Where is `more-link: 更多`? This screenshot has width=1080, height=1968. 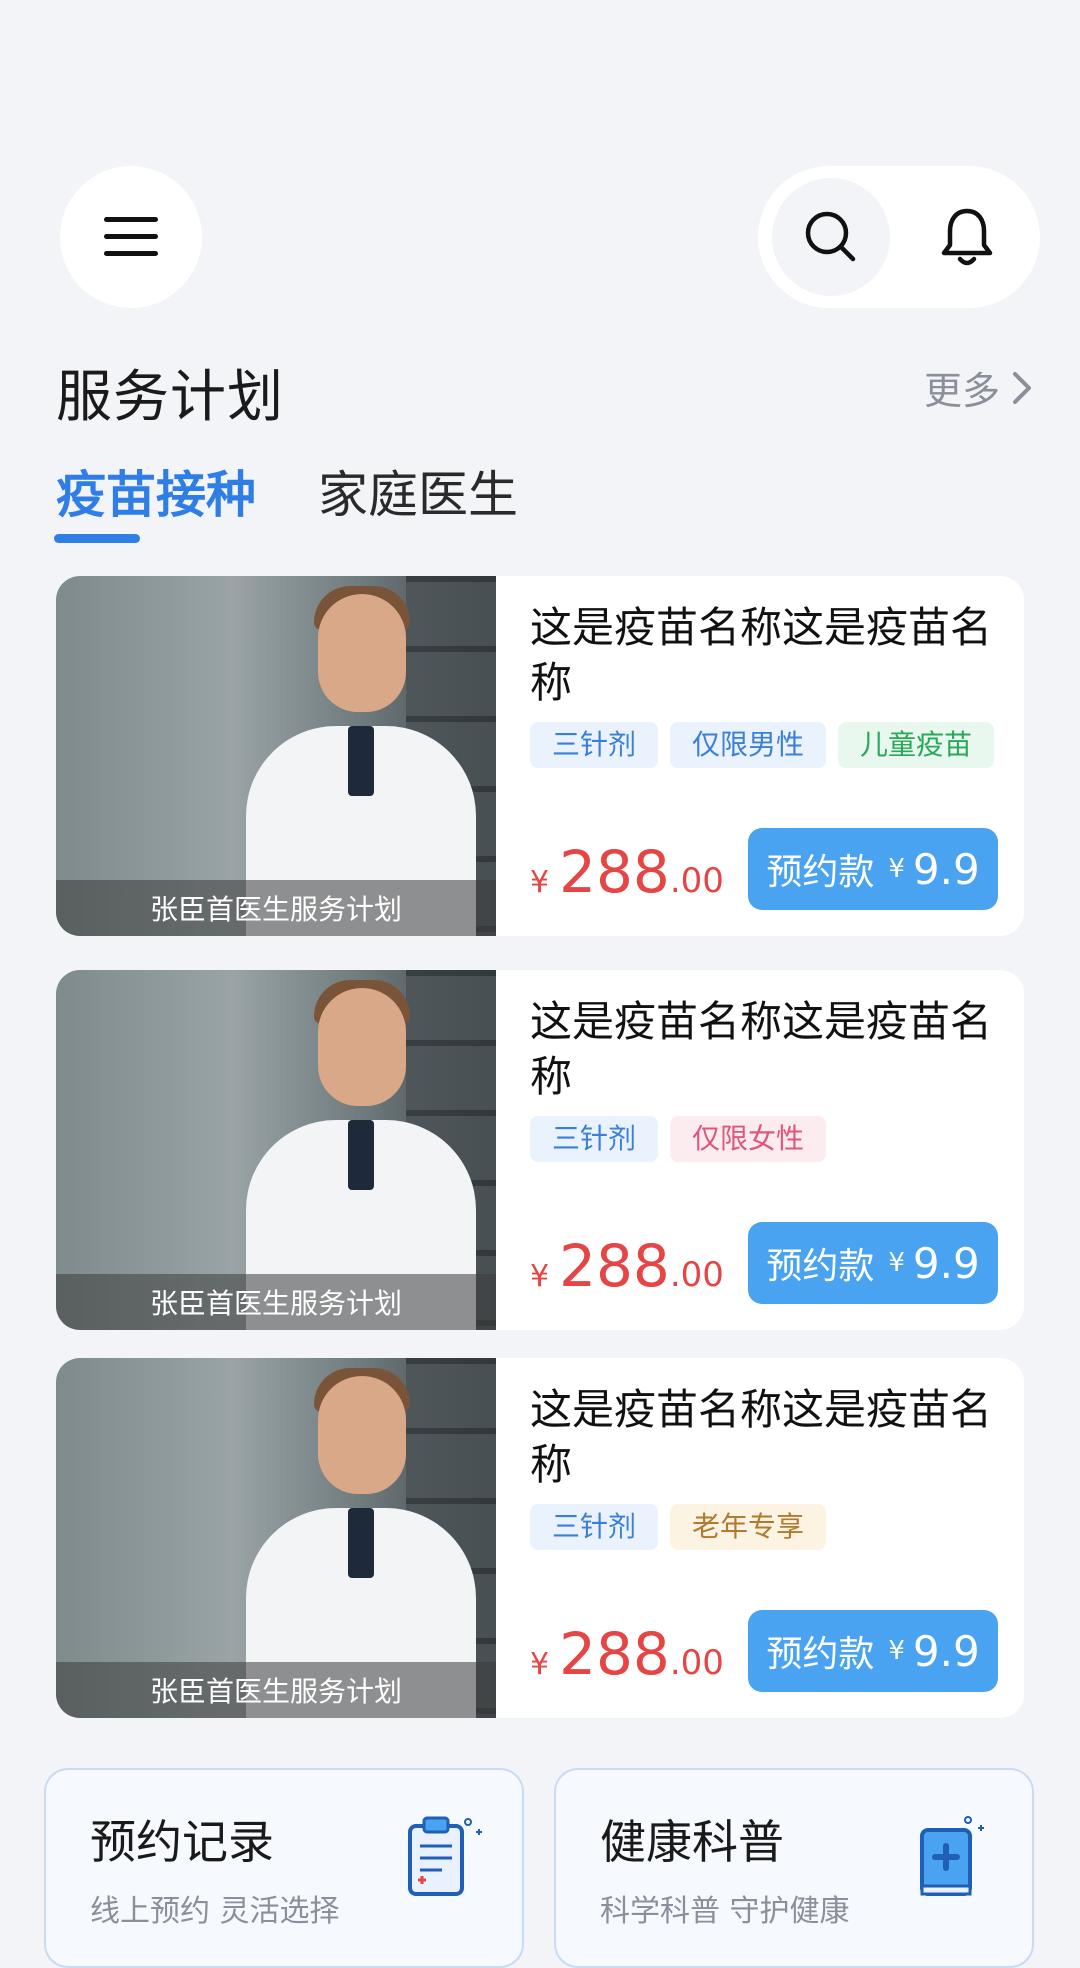
more-link: 更多 is located at coordinates (978, 387).